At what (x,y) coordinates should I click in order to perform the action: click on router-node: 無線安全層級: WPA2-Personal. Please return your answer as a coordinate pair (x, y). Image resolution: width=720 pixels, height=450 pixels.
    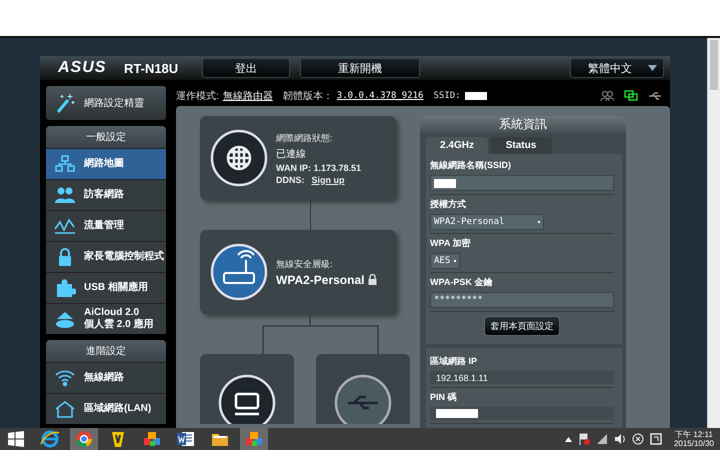
    Looking at the image, I should click on (298, 272).